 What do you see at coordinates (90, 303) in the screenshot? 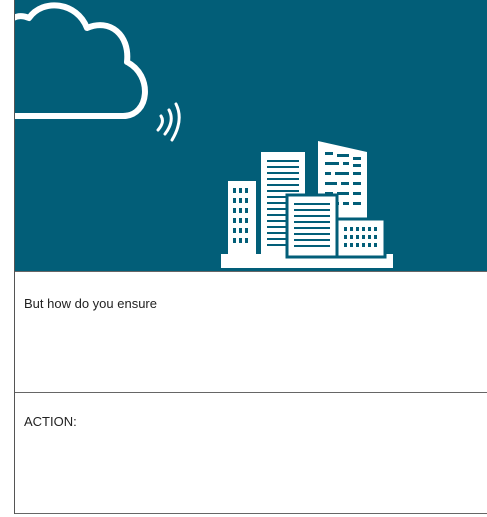
I see `section-text: But how do you ensure` at bounding box center [90, 303].